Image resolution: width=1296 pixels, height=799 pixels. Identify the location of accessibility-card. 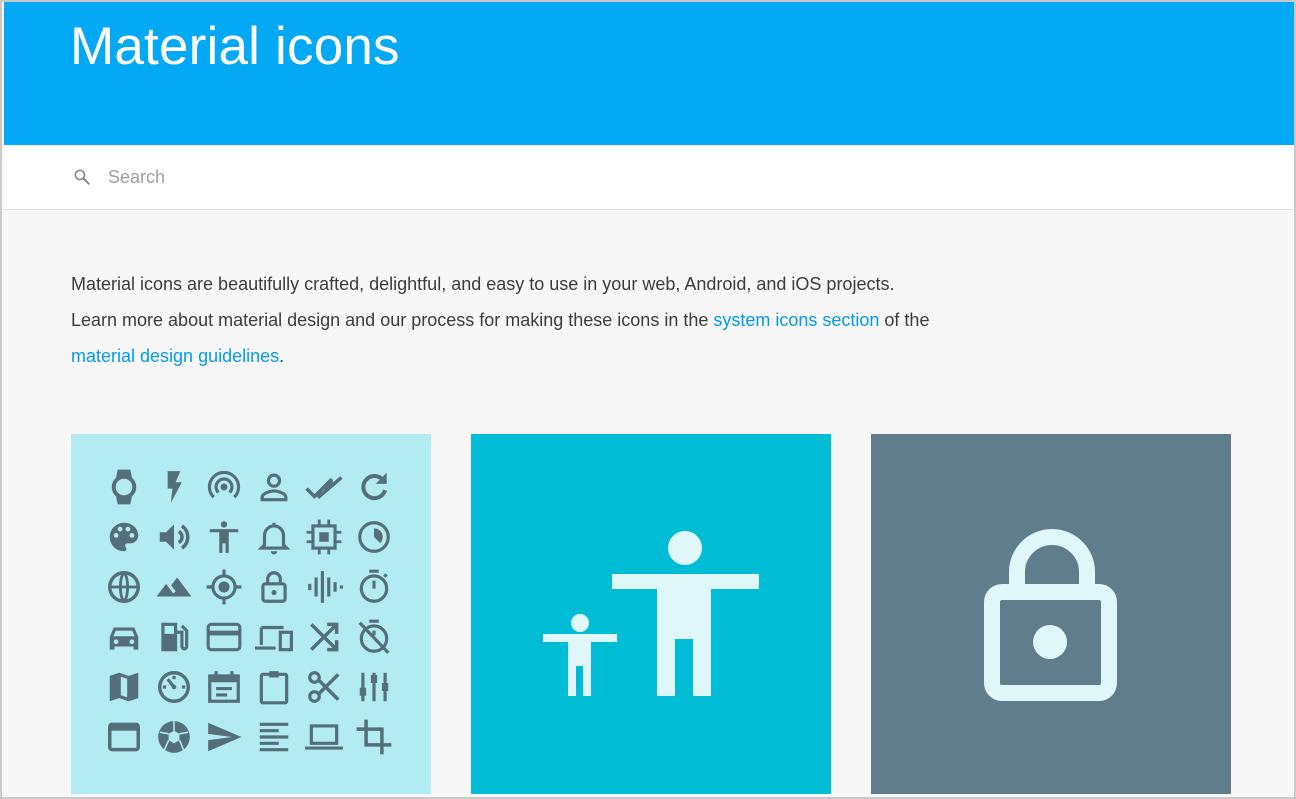
(651, 614).